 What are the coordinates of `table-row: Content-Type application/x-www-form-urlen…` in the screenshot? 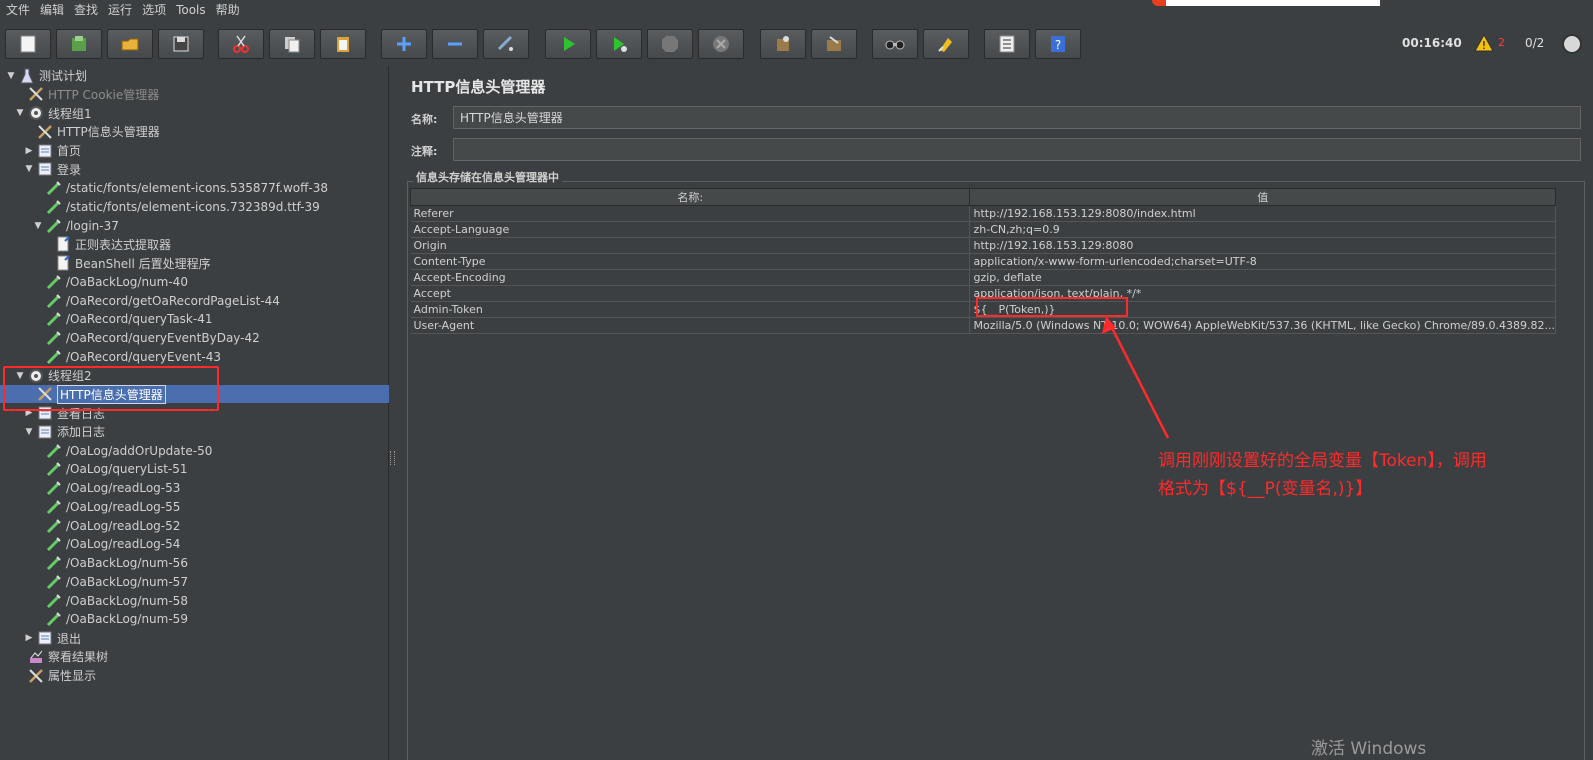 It's located at (983, 261).